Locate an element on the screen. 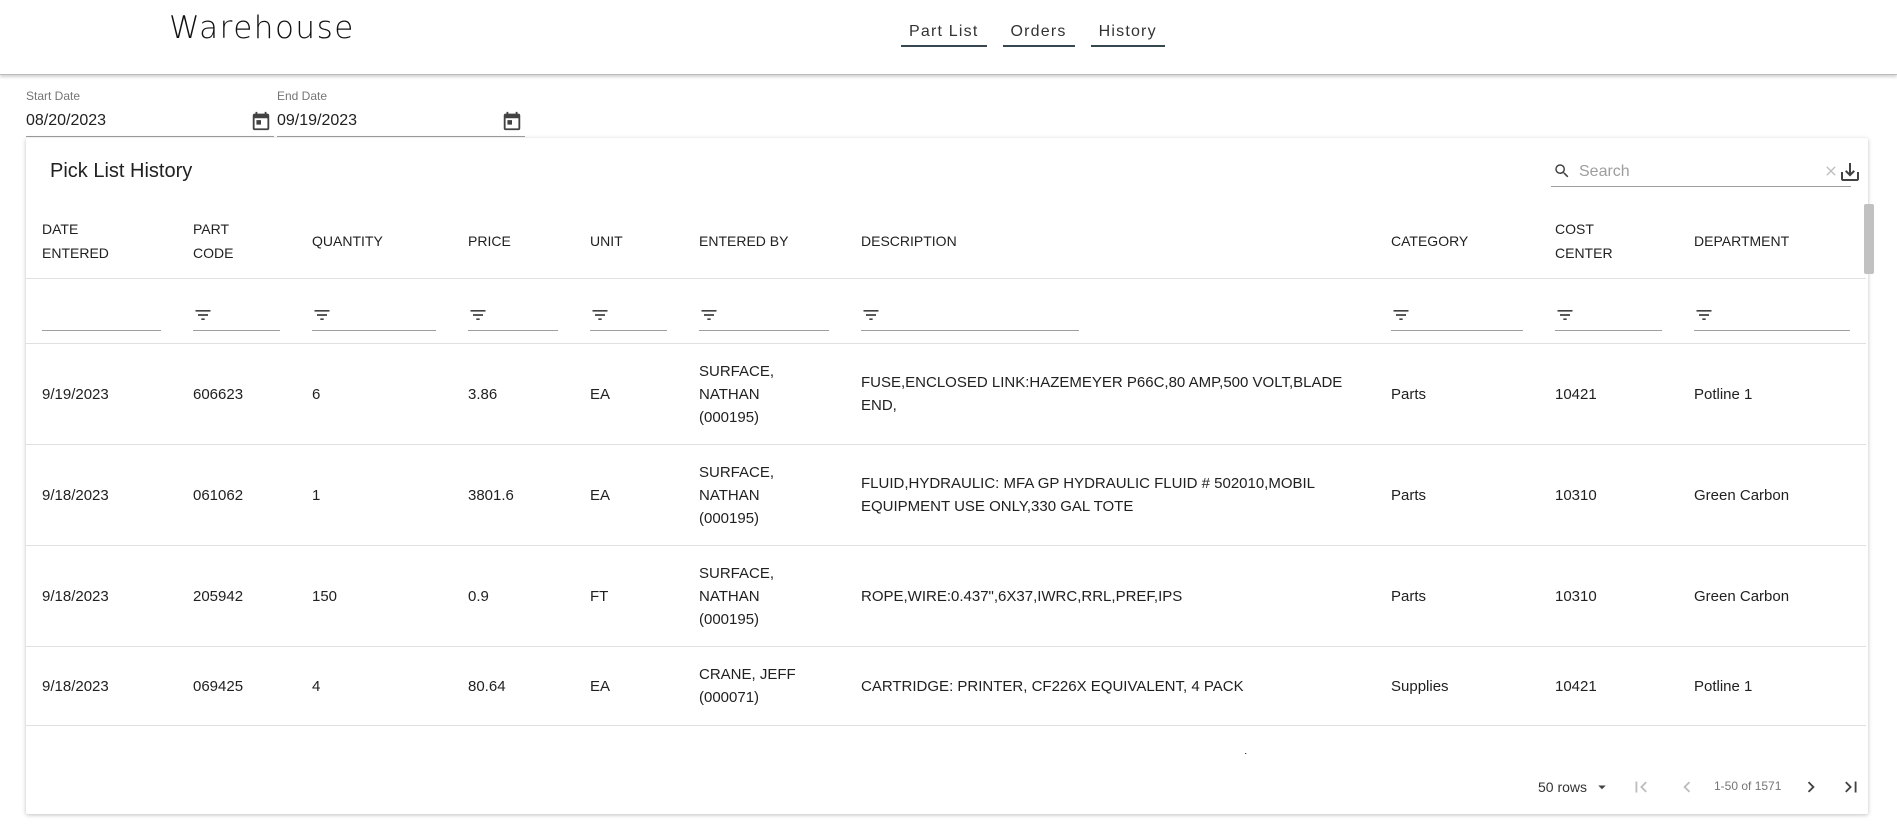 This screenshot has height=828, width=1897. column-header-part-code: PART CODE is located at coordinates (236, 241).